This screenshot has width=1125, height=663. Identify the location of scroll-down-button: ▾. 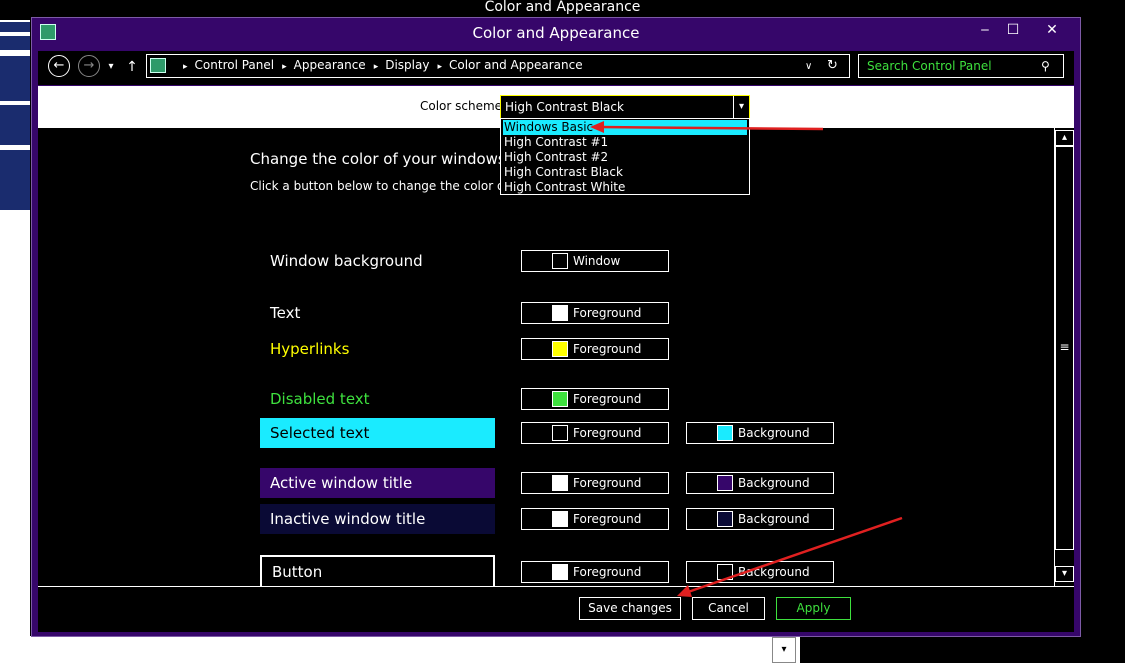
(1064, 574).